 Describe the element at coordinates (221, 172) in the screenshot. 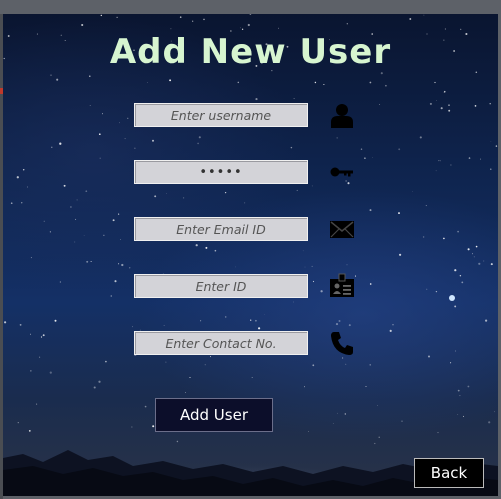

I see `password-input` at that location.